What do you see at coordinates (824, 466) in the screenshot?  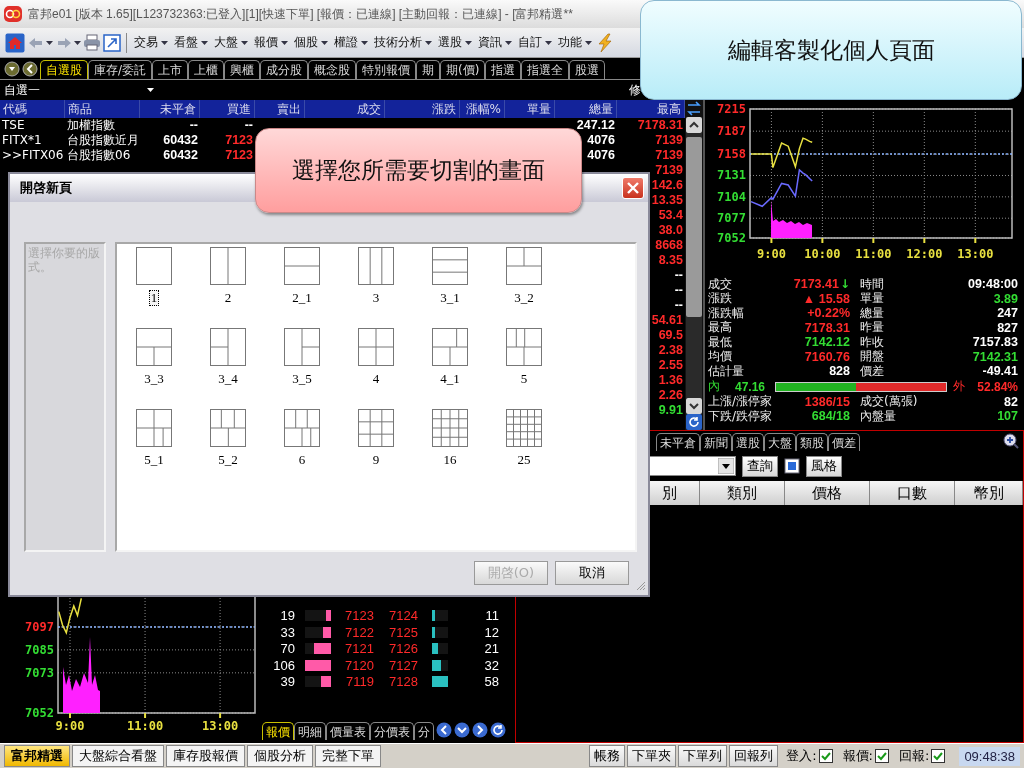 I see `style-button: 風格` at bounding box center [824, 466].